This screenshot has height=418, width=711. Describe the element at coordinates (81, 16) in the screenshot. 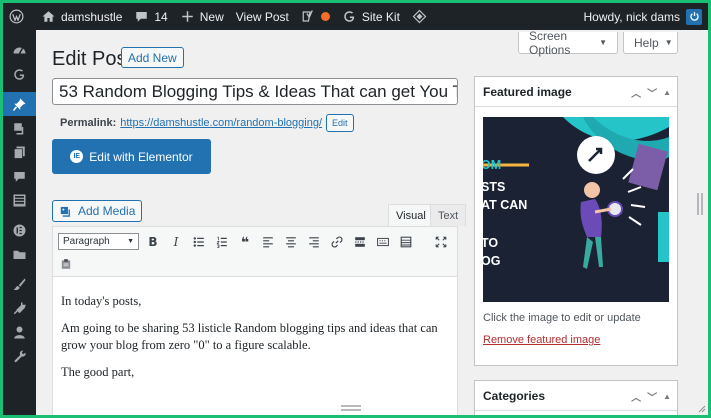

I see `site-name-link: damshustle` at that location.